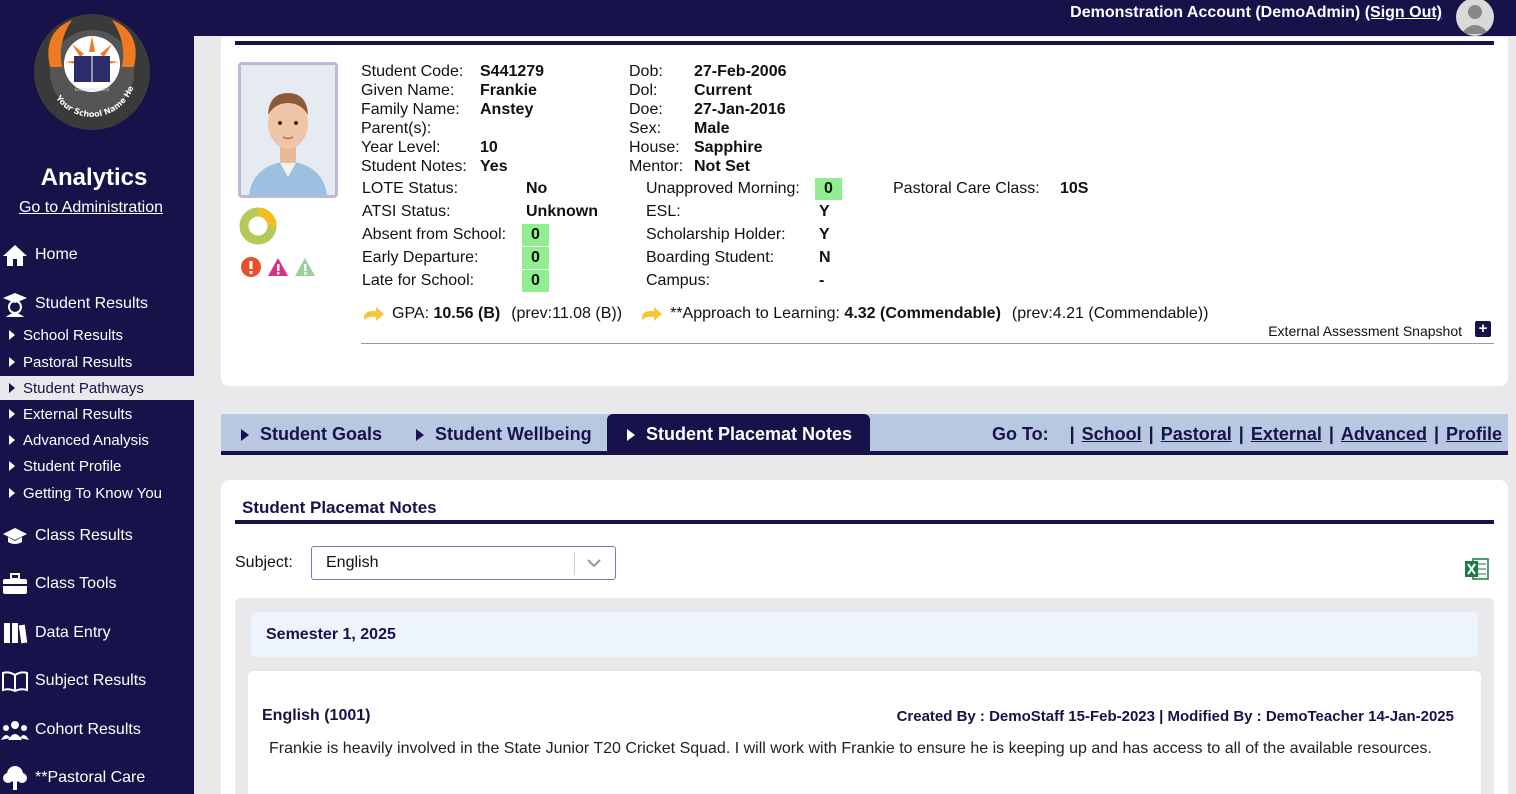 The width and height of the screenshot is (1516, 794). What do you see at coordinates (91, 303) in the screenshot?
I see `nav-student-results-label: Student Results` at bounding box center [91, 303].